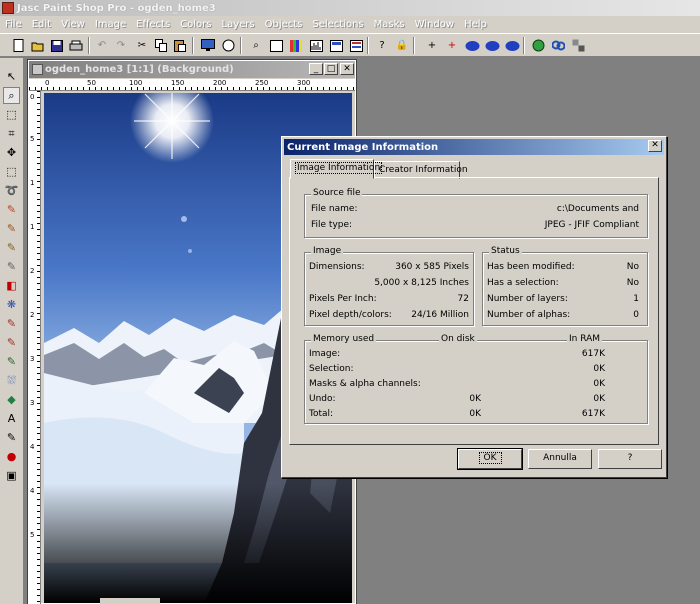 Image resolution: width=700 pixels, height=604 pixels. What do you see at coordinates (475, 24) in the screenshot?
I see `menu-help: Help` at bounding box center [475, 24].